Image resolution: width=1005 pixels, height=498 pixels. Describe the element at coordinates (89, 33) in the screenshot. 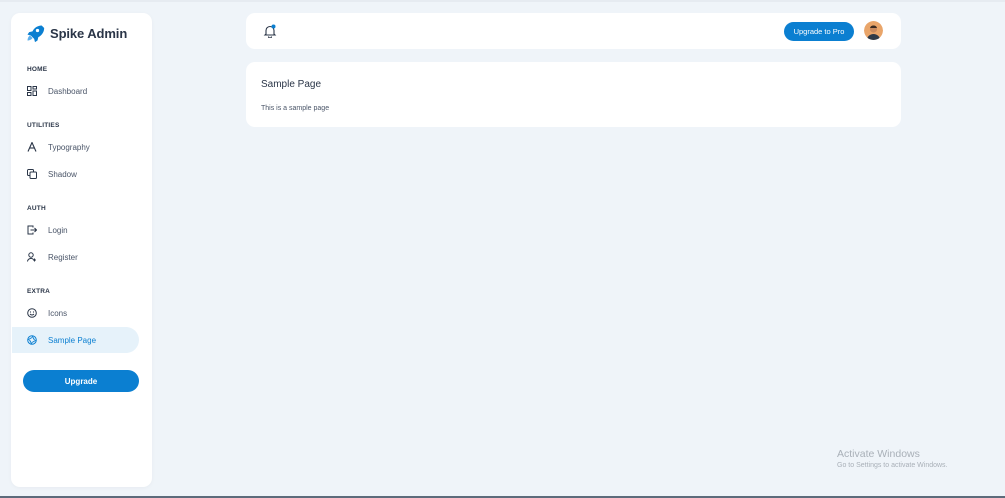

I see `brand-name: Spike Admin` at that location.